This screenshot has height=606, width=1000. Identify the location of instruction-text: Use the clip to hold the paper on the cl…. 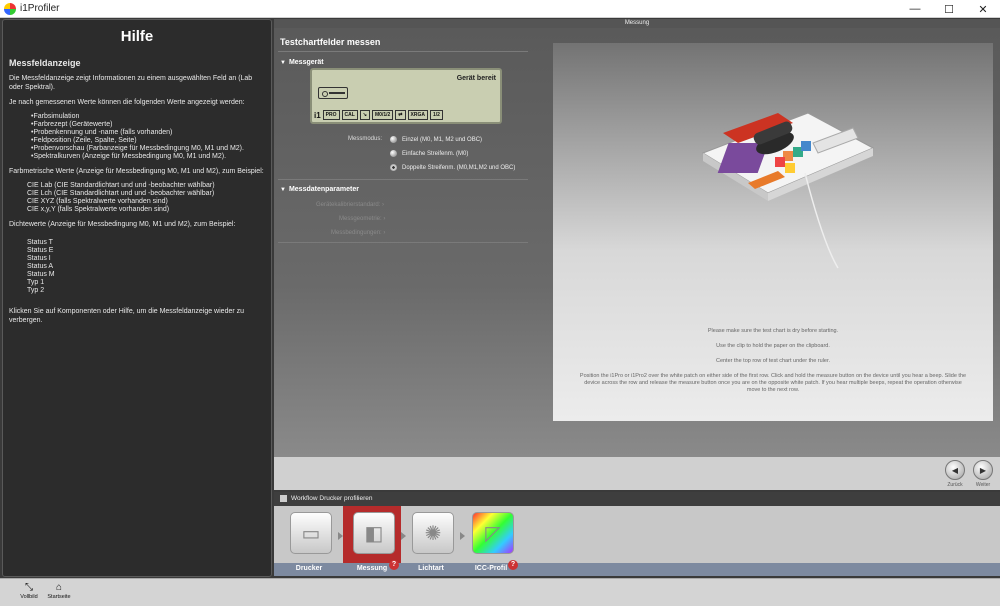
(773, 346).